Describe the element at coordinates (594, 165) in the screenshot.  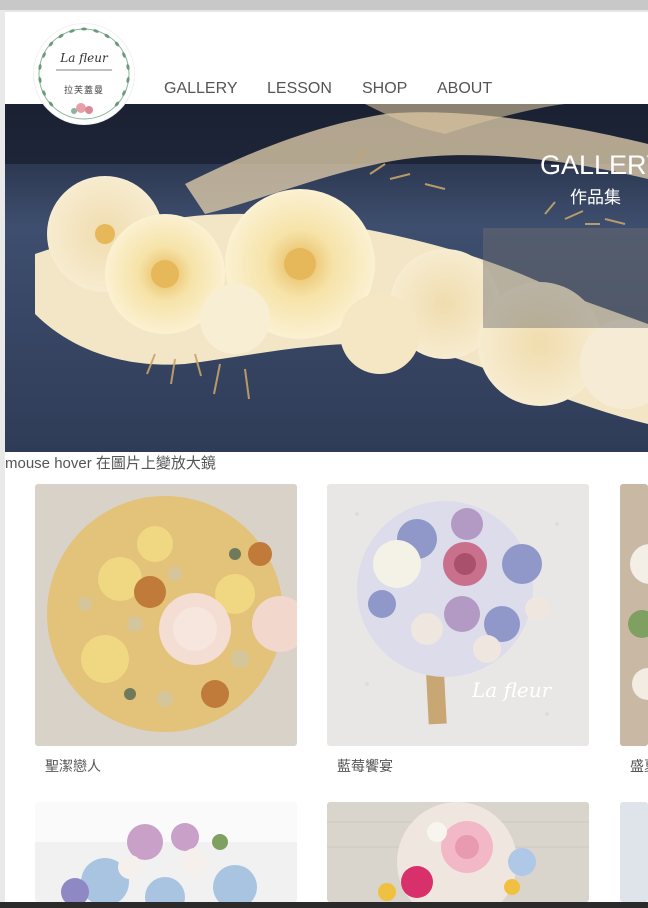
I see `hero-title: GALLERY` at that location.